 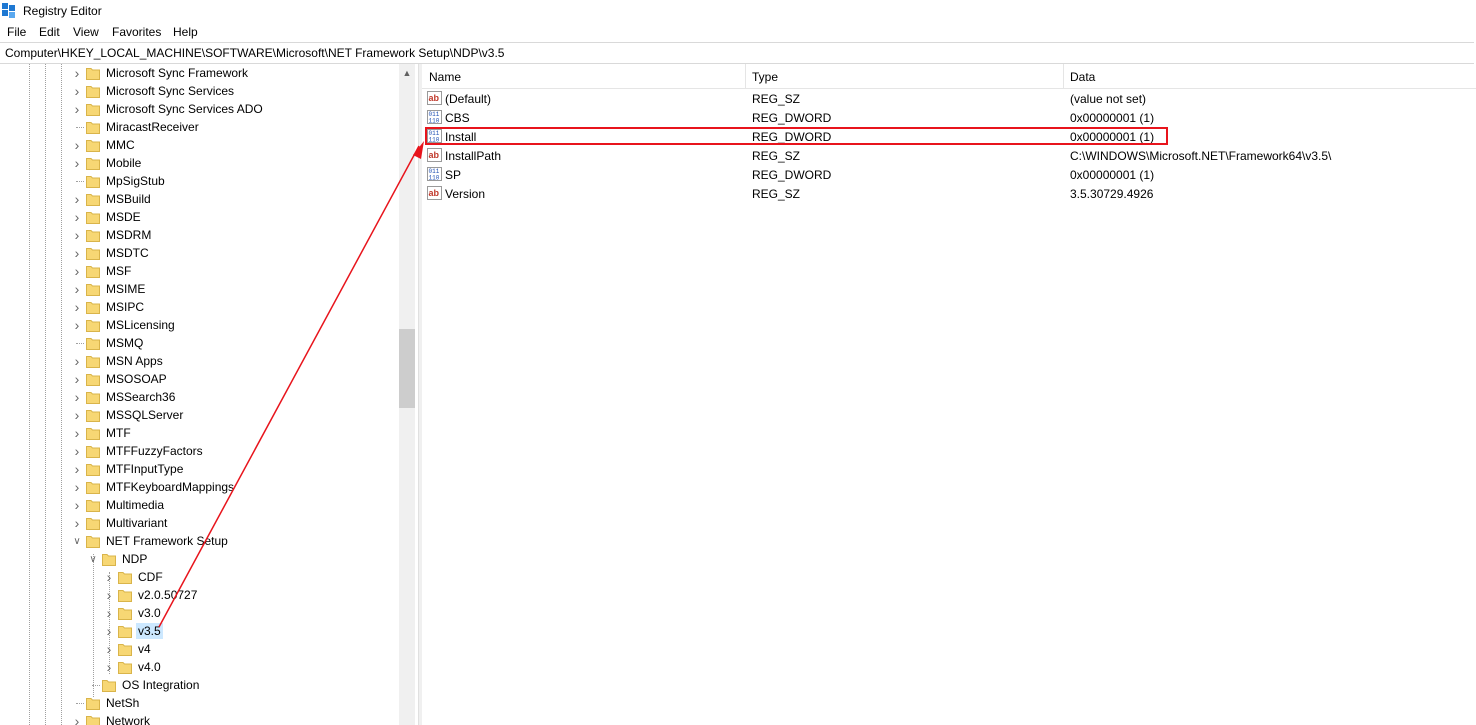 What do you see at coordinates (125, 307) in the screenshot?
I see `tree-item-label: MSIPC` at bounding box center [125, 307].